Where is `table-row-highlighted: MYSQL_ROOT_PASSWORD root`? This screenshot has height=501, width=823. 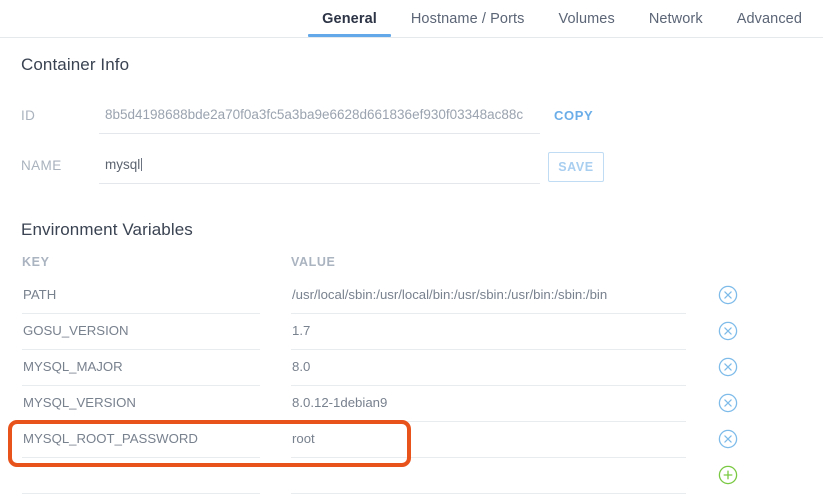 table-row-highlighted: MYSQL_ROOT_PASSWORD root is located at coordinates (411, 443).